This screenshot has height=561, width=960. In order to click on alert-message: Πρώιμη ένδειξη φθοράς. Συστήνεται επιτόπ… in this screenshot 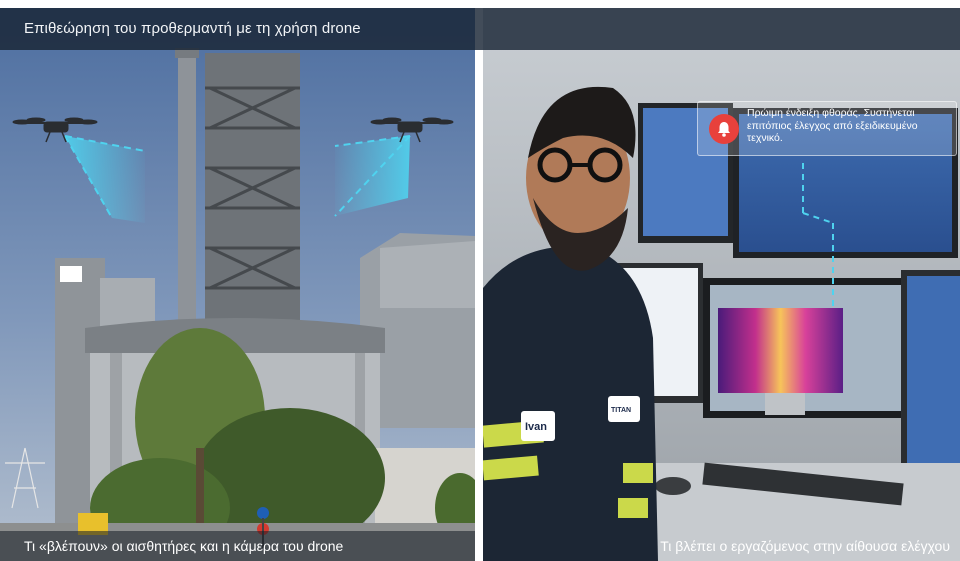, I will do `click(832, 125)`.